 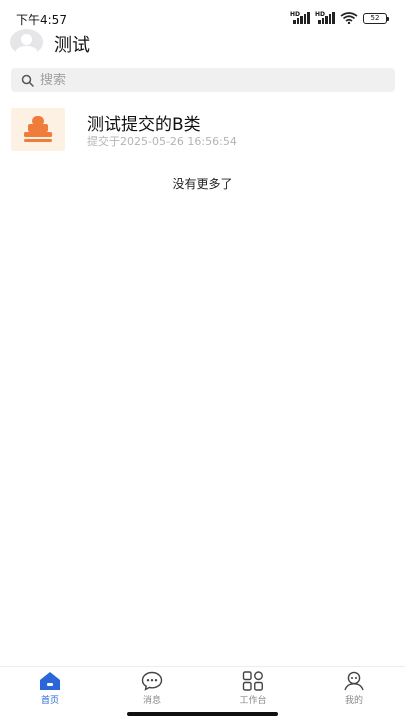 What do you see at coordinates (354, 681) in the screenshot?
I see `user-icon` at bounding box center [354, 681].